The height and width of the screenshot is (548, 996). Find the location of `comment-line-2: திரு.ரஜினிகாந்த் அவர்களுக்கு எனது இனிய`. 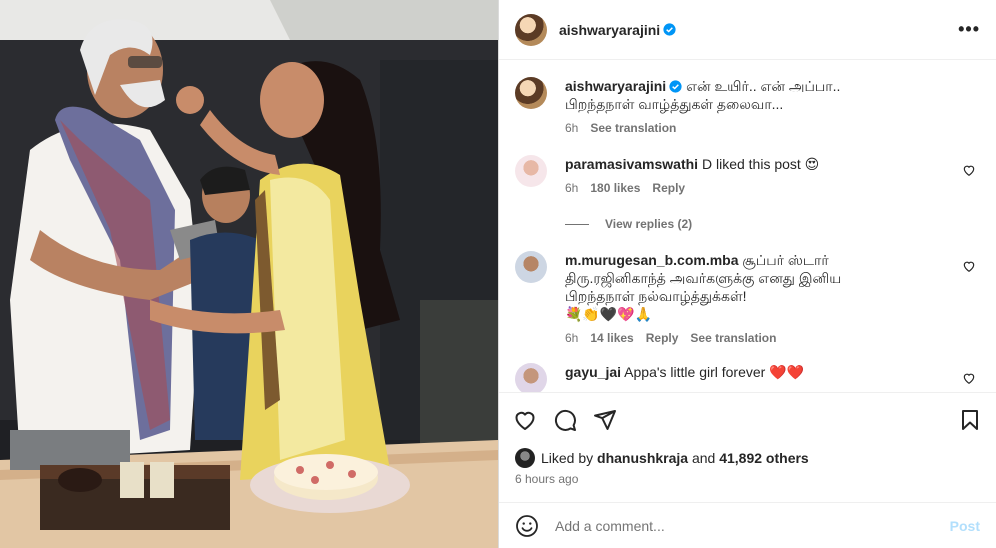

comment-line-2: திரு.ரஜினிகாந்த் அவர்களுக்கு எனது இனிய is located at coordinates (703, 278).